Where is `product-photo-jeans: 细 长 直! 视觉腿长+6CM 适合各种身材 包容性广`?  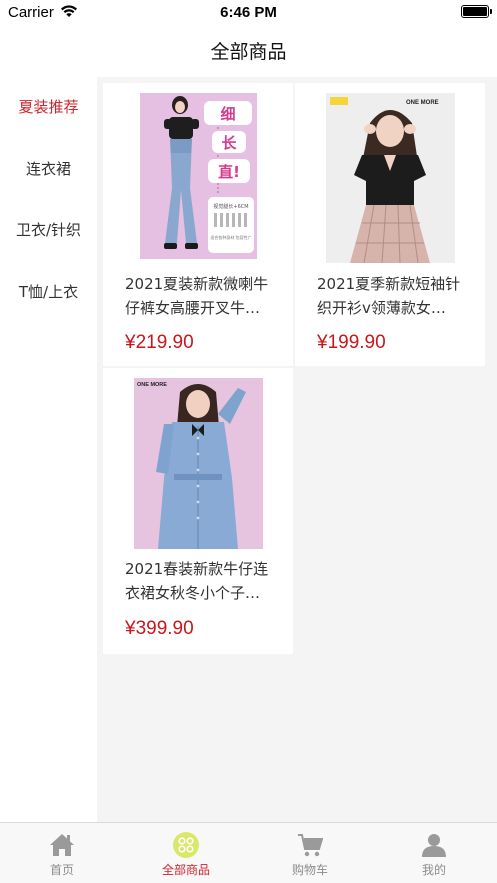 product-photo-jeans: 细 长 直! 视觉腿长+6CM 适合各种身材 包容性广 is located at coordinates (198, 176).